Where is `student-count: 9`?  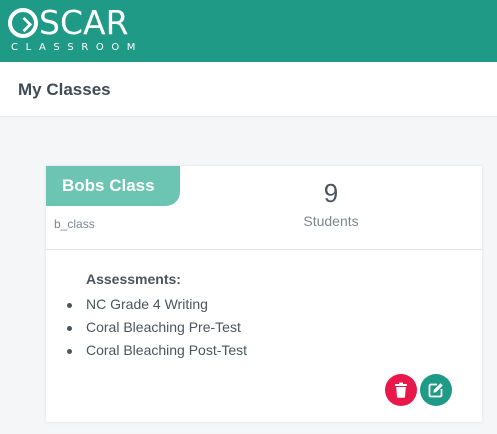 student-count: 9 is located at coordinates (331, 193).